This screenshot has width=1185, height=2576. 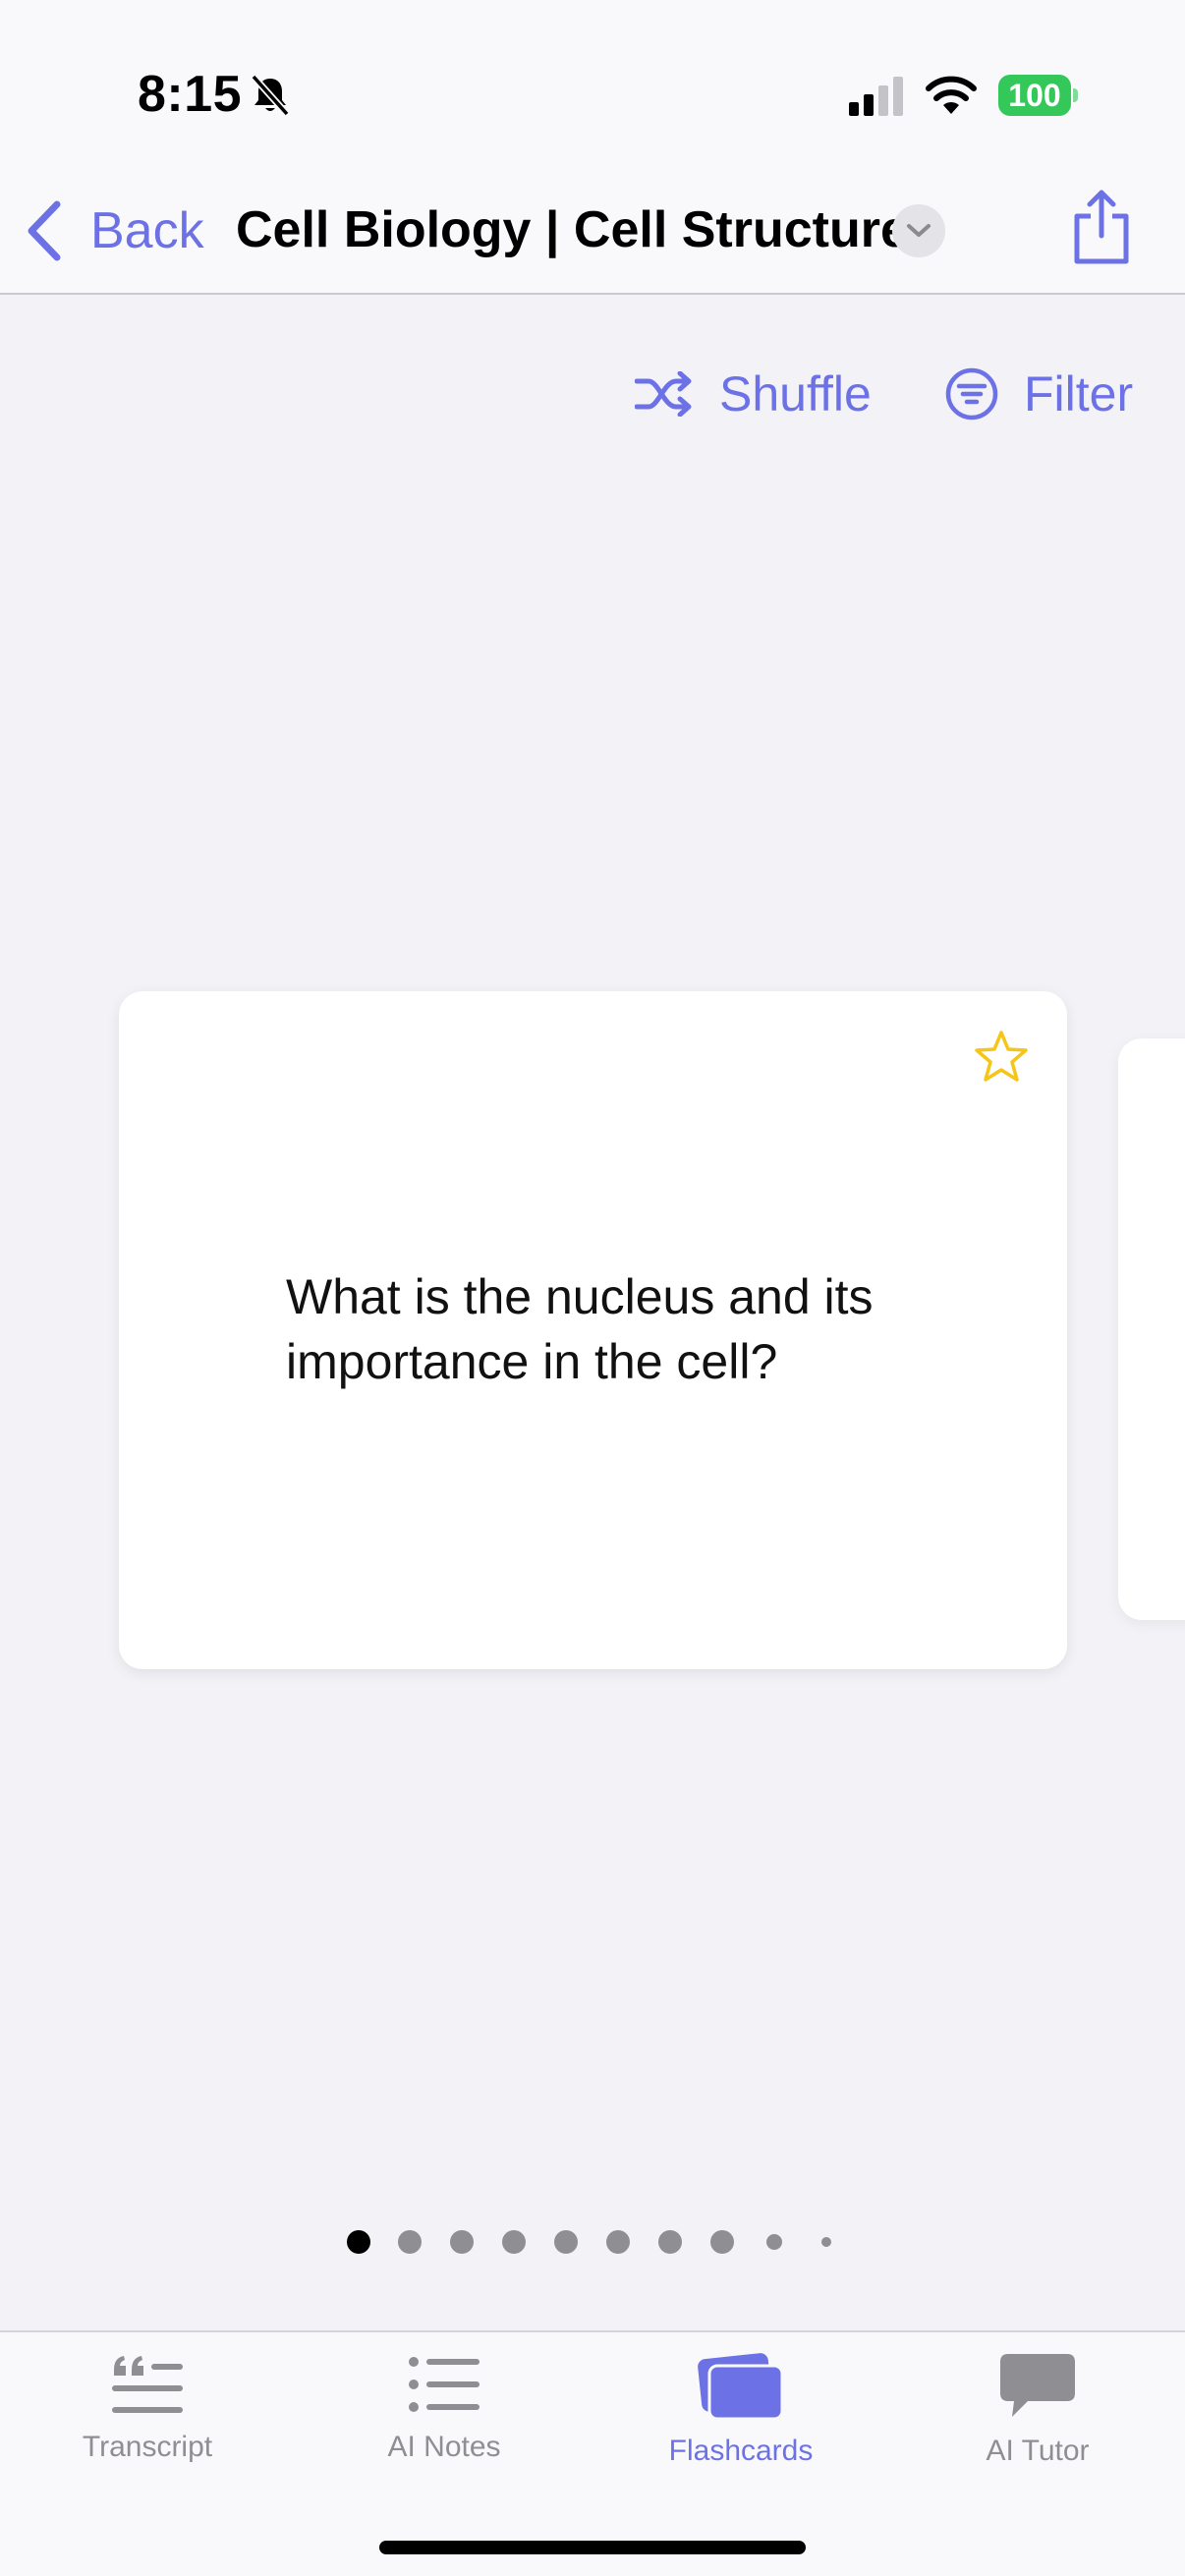 What do you see at coordinates (1038, 2385) in the screenshot?
I see `chat-bubble-icon` at bounding box center [1038, 2385].